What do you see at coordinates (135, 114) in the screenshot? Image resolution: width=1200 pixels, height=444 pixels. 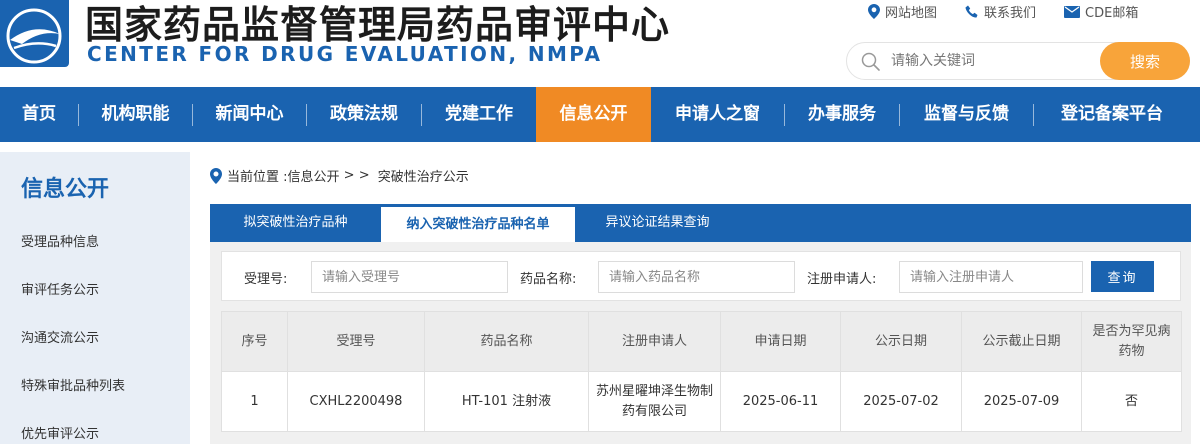 I see `nav-functions: 机构职能` at bounding box center [135, 114].